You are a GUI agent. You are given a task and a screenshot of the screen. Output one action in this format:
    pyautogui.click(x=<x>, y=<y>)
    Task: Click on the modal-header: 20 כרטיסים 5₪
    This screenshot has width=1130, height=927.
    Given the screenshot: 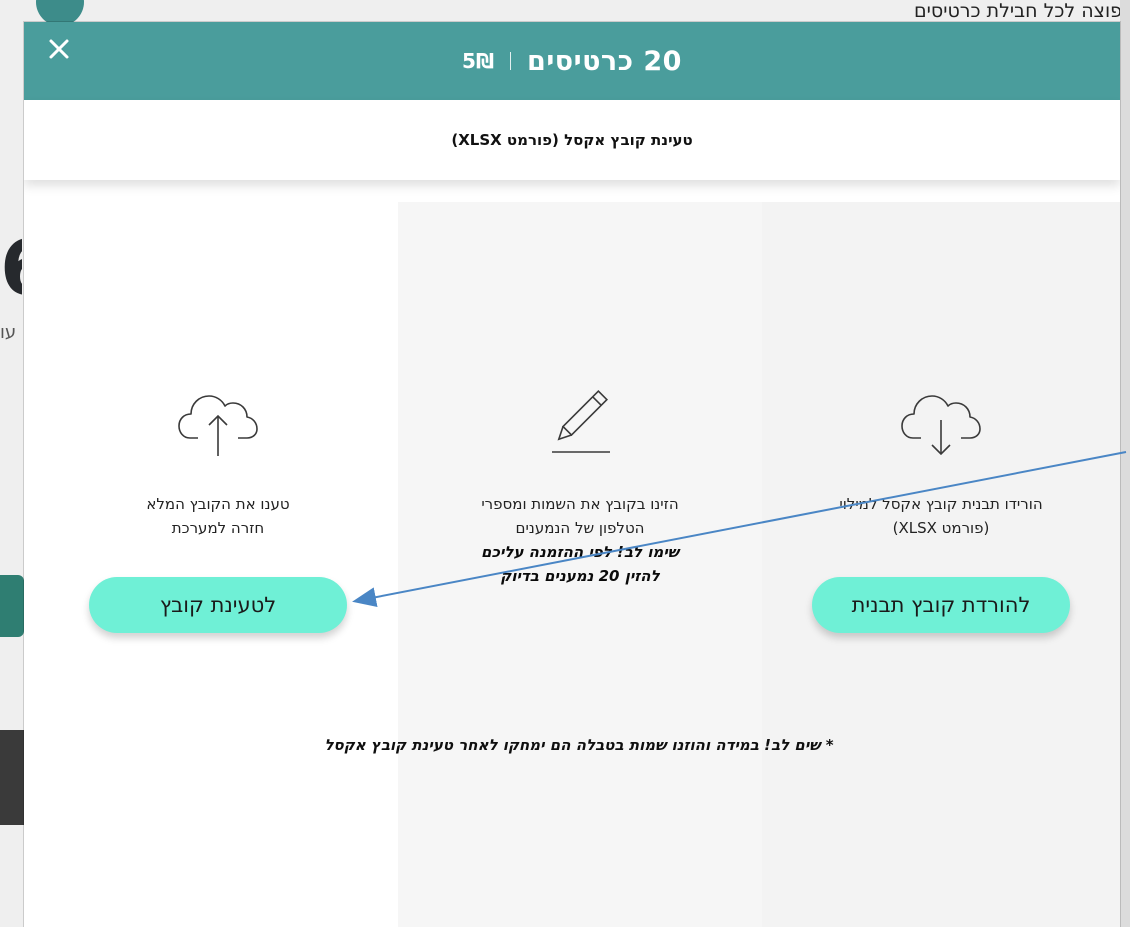 What is the action you would take?
    pyautogui.click(x=572, y=61)
    